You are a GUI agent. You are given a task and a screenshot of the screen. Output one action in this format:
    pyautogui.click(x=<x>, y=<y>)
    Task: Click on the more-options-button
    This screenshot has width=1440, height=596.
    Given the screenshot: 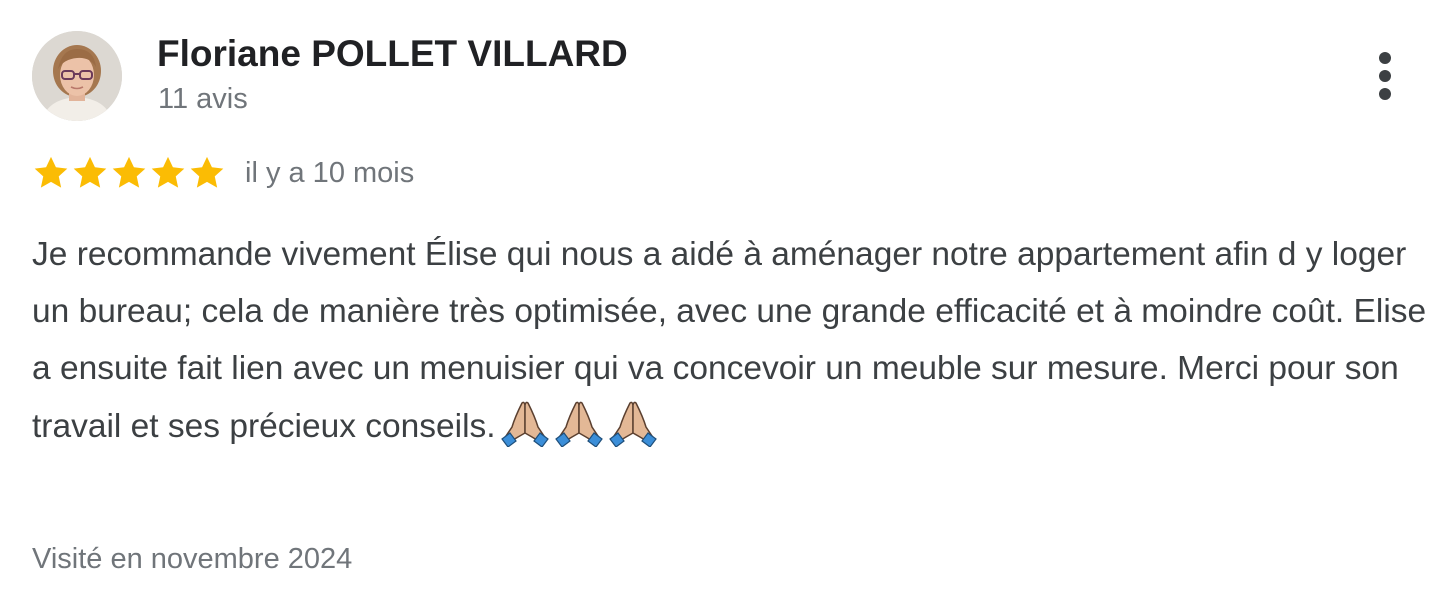 What is the action you would take?
    pyautogui.click(x=1385, y=76)
    